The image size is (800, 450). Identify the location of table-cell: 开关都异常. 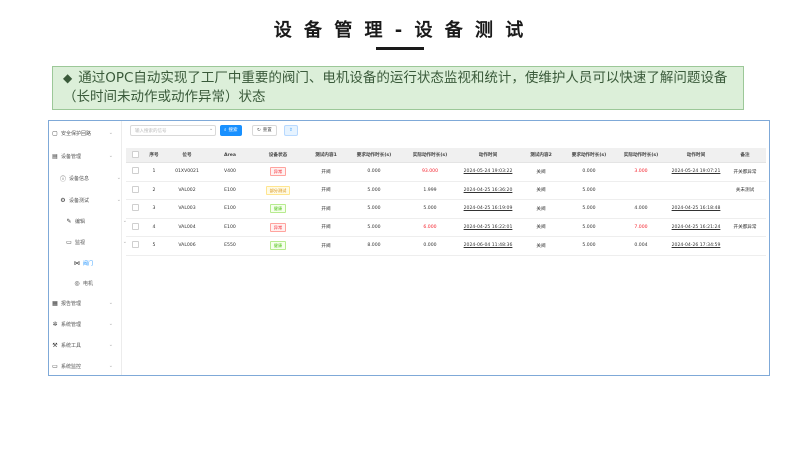
(745, 227).